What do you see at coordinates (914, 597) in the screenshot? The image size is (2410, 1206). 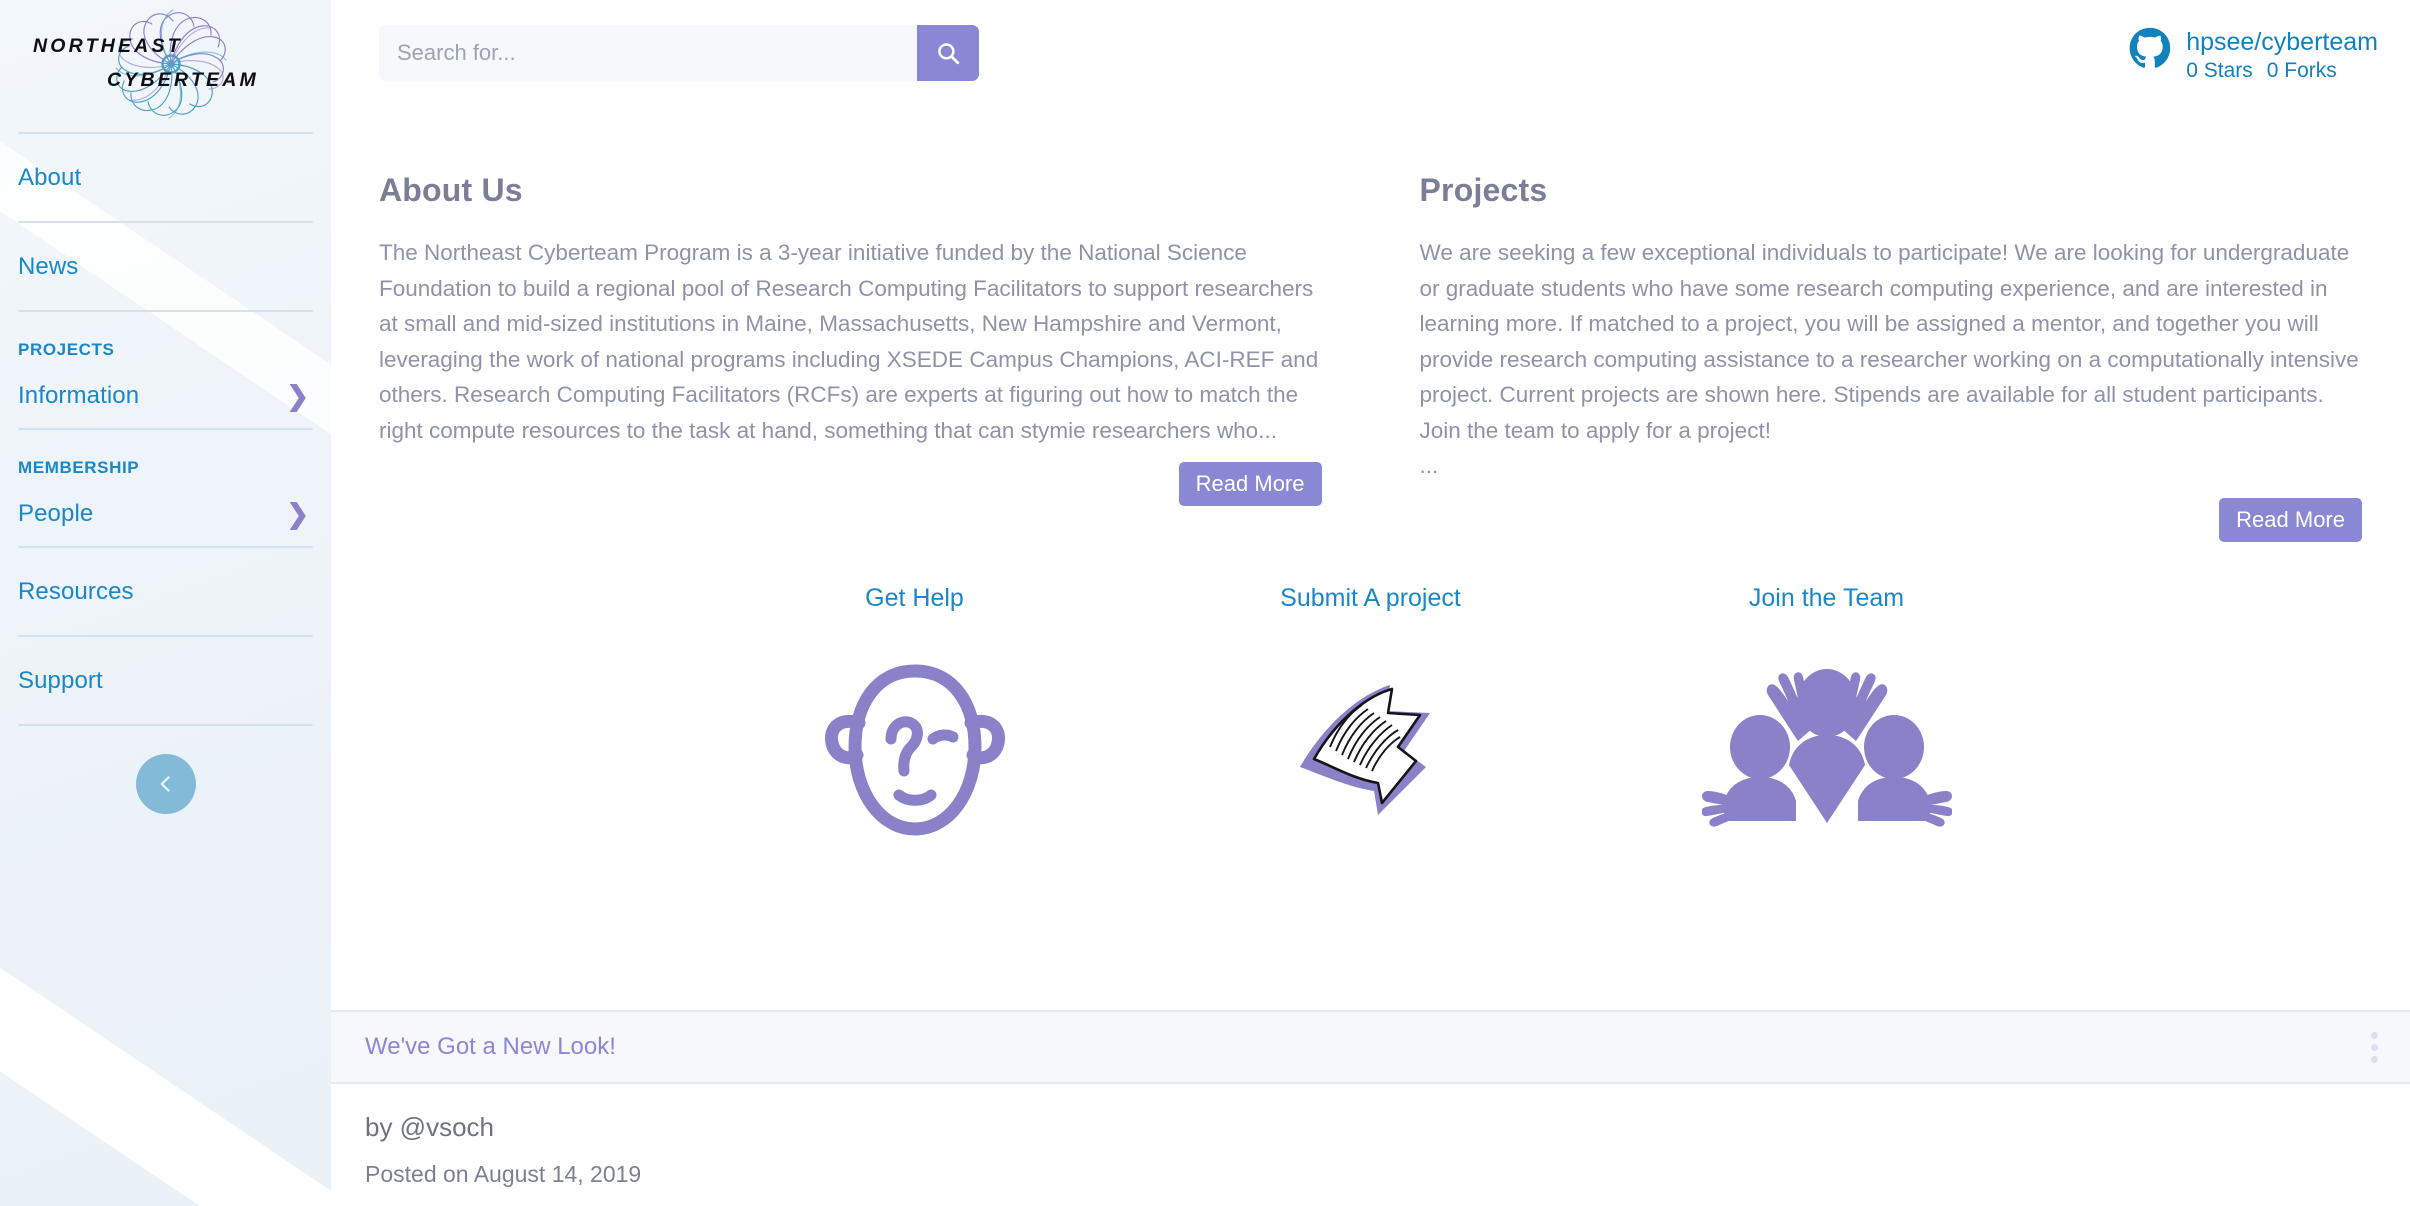 I see `action-label: Get Help` at bounding box center [914, 597].